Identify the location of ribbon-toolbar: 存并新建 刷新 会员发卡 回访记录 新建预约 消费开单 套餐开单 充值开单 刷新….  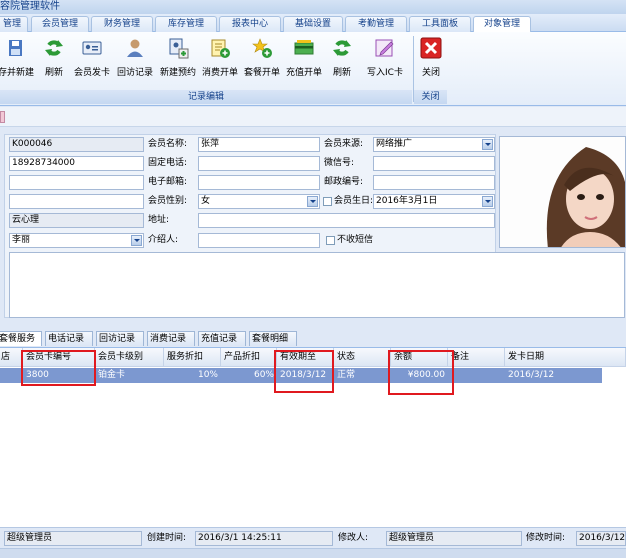
(313, 69).